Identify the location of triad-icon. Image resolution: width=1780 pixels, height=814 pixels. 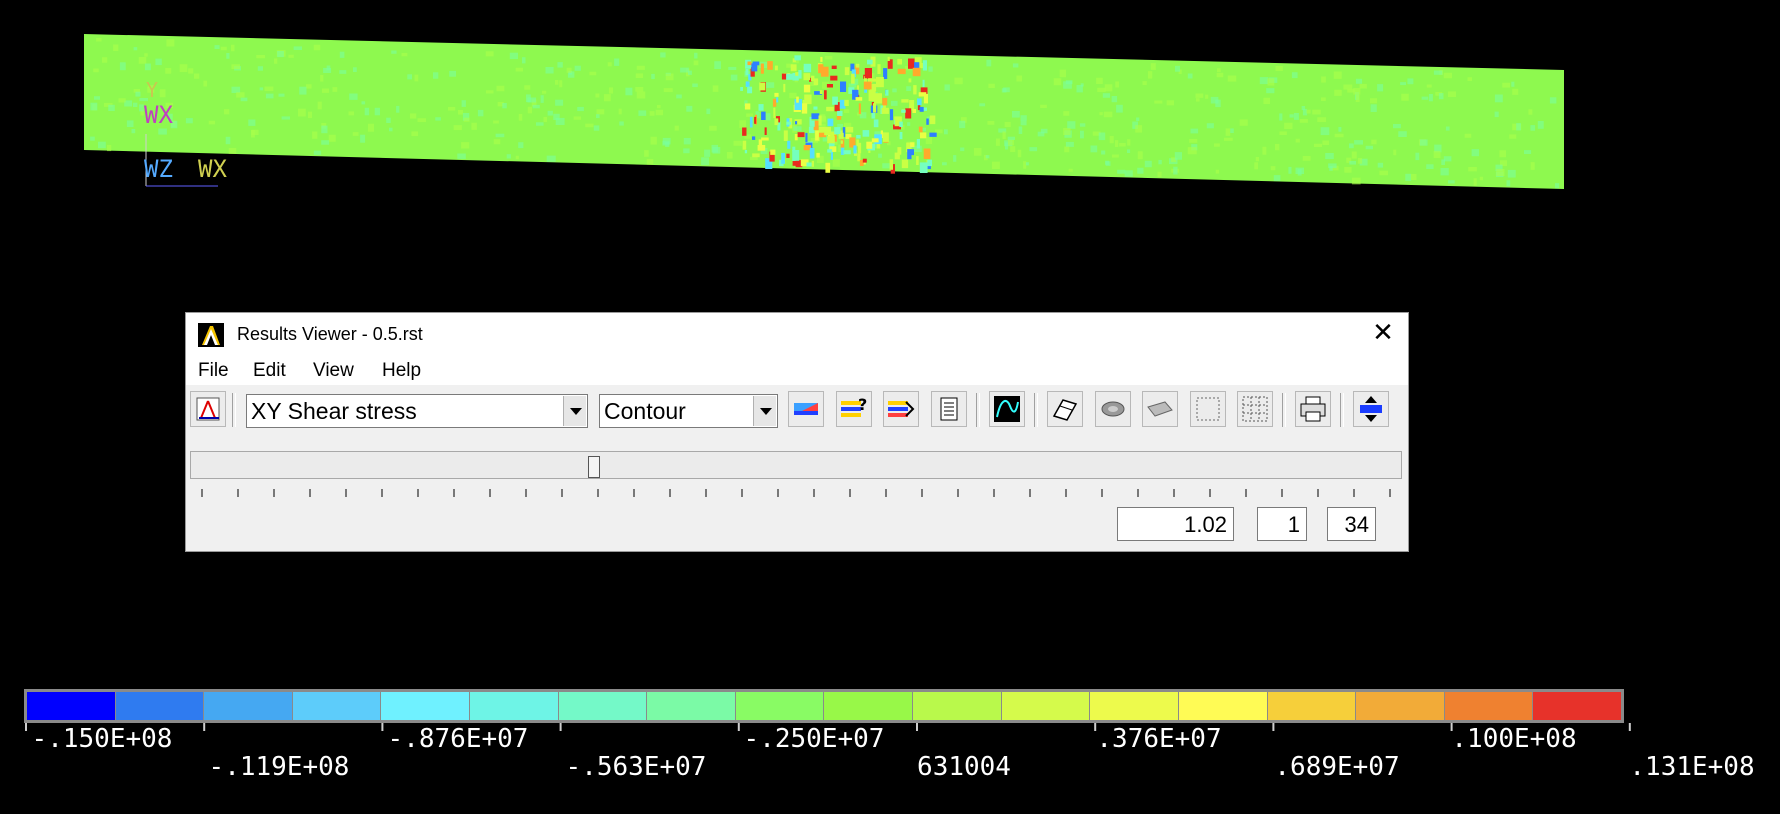
(208, 409).